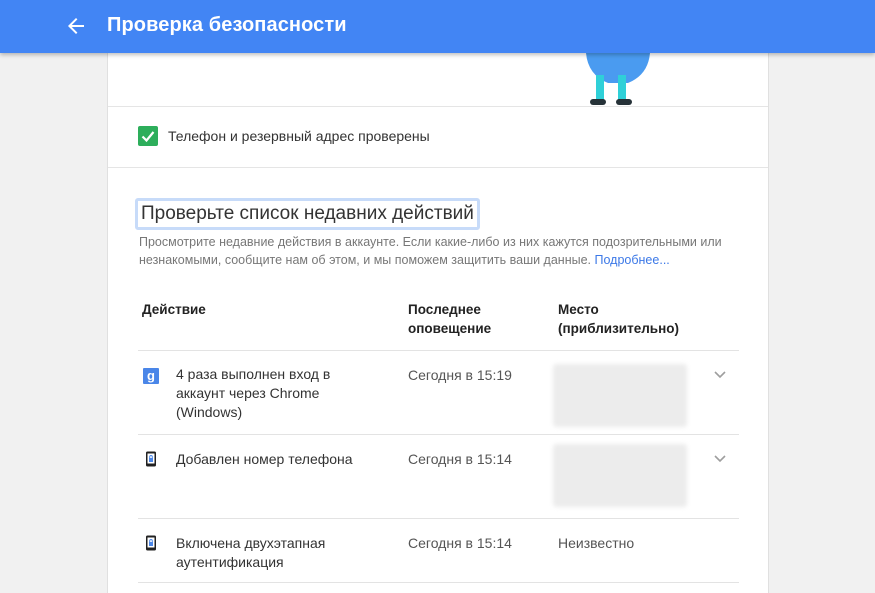 This screenshot has width=875, height=593. What do you see at coordinates (618, 319) in the screenshot?
I see `column-header-place: Место (приблизительно)` at bounding box center [618, 319].